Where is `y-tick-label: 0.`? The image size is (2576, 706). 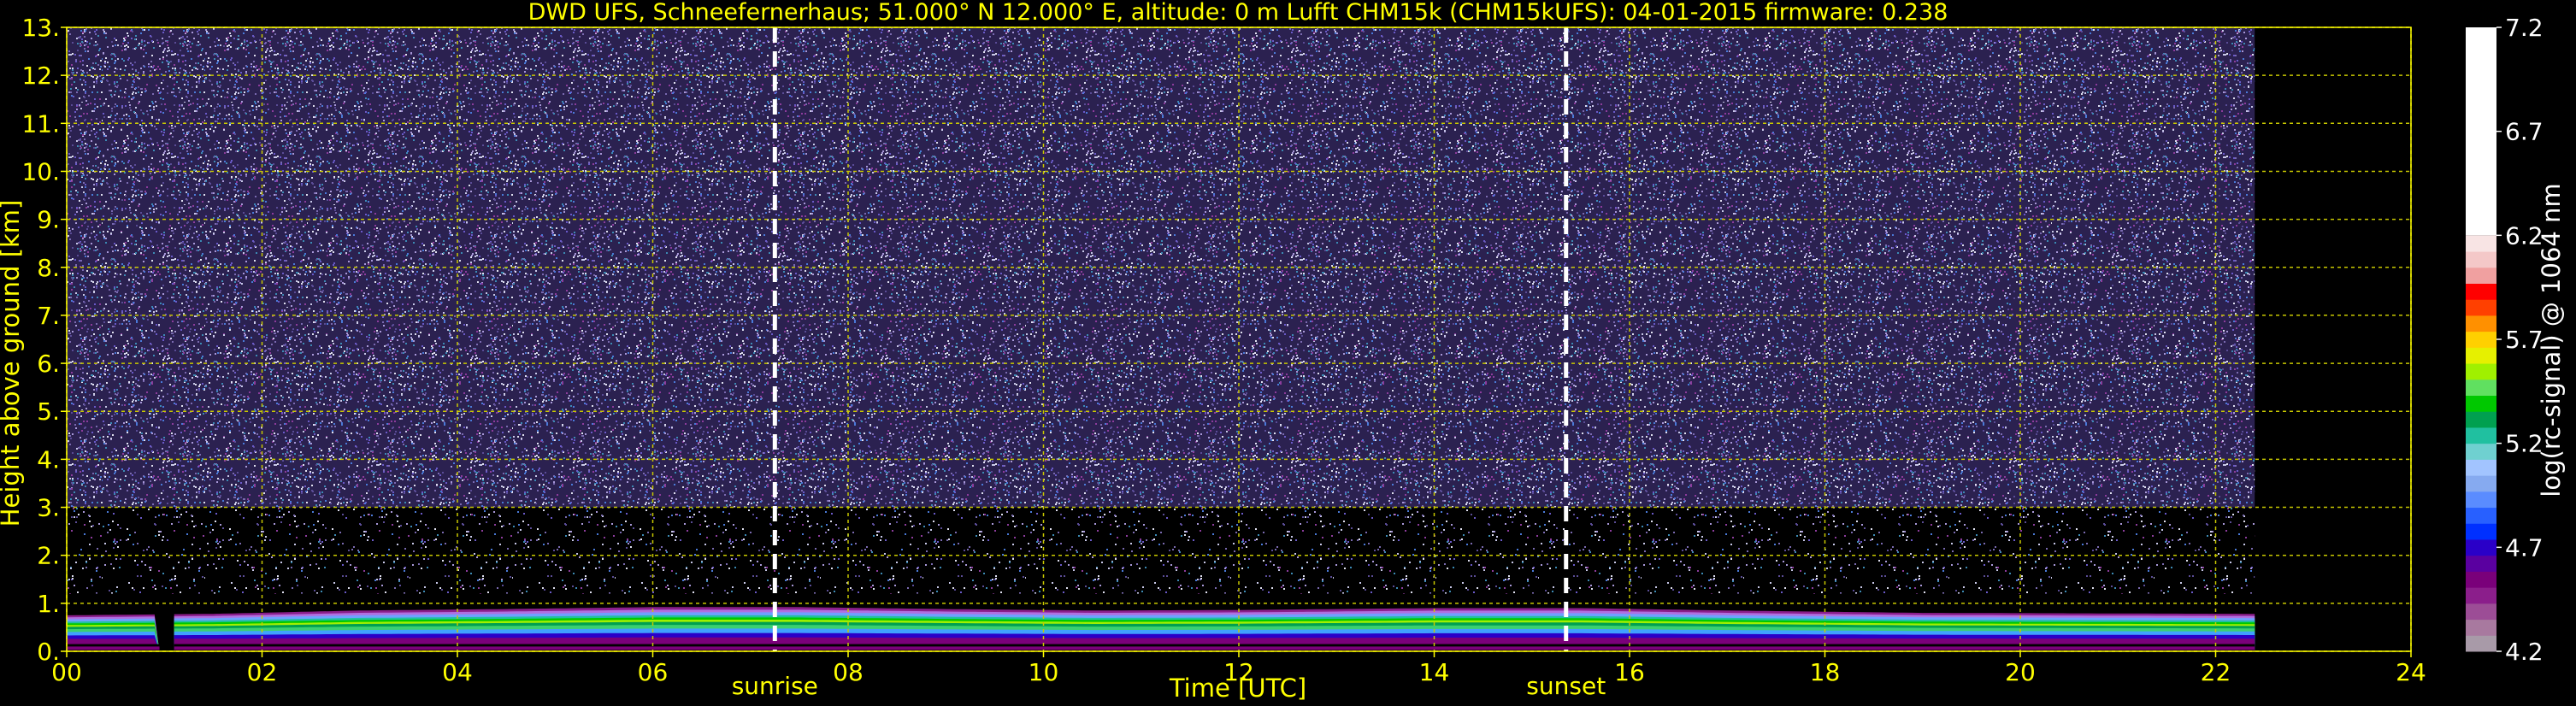
y-tick-label: 0. is located at coordinates (48, 652).